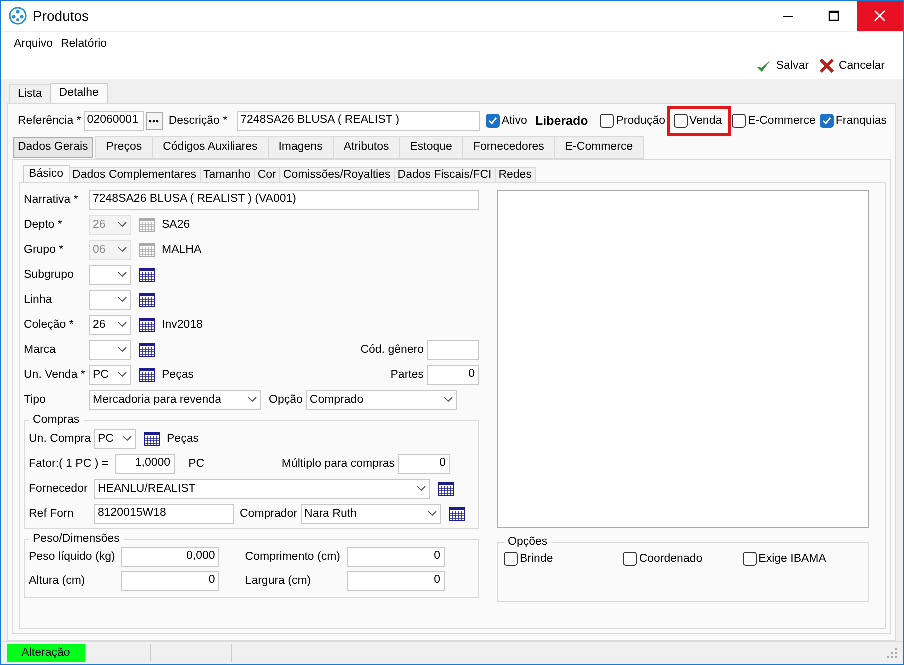  Describe the element at coordinates (892, 653) in the screenshot. I see `resize-grip-icon` at that location.